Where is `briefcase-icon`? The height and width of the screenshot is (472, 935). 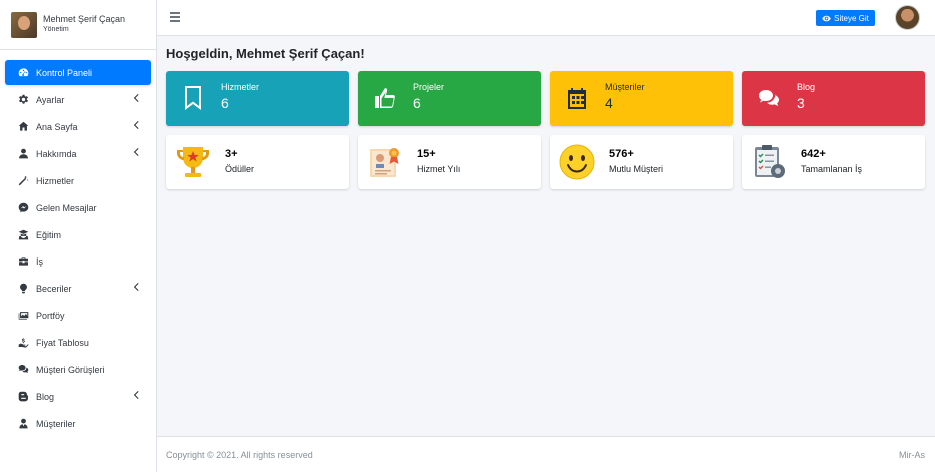 briefcase-icon is located at coordinates (23, 261).